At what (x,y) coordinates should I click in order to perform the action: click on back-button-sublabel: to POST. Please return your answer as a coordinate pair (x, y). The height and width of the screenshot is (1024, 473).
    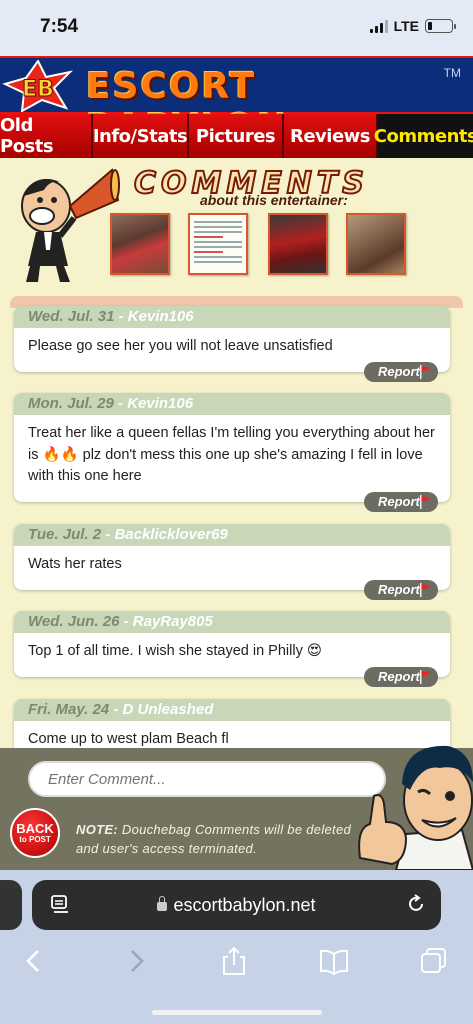
    Looking at the image, I should click on (35, 839).